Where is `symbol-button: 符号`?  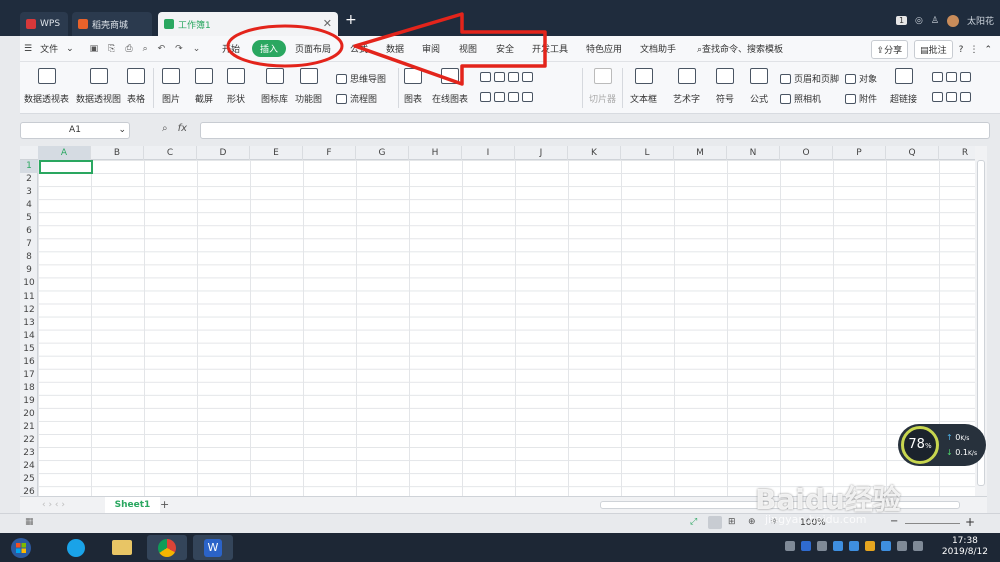
symbol-button: 符号 is located at coordinates (725, 86).